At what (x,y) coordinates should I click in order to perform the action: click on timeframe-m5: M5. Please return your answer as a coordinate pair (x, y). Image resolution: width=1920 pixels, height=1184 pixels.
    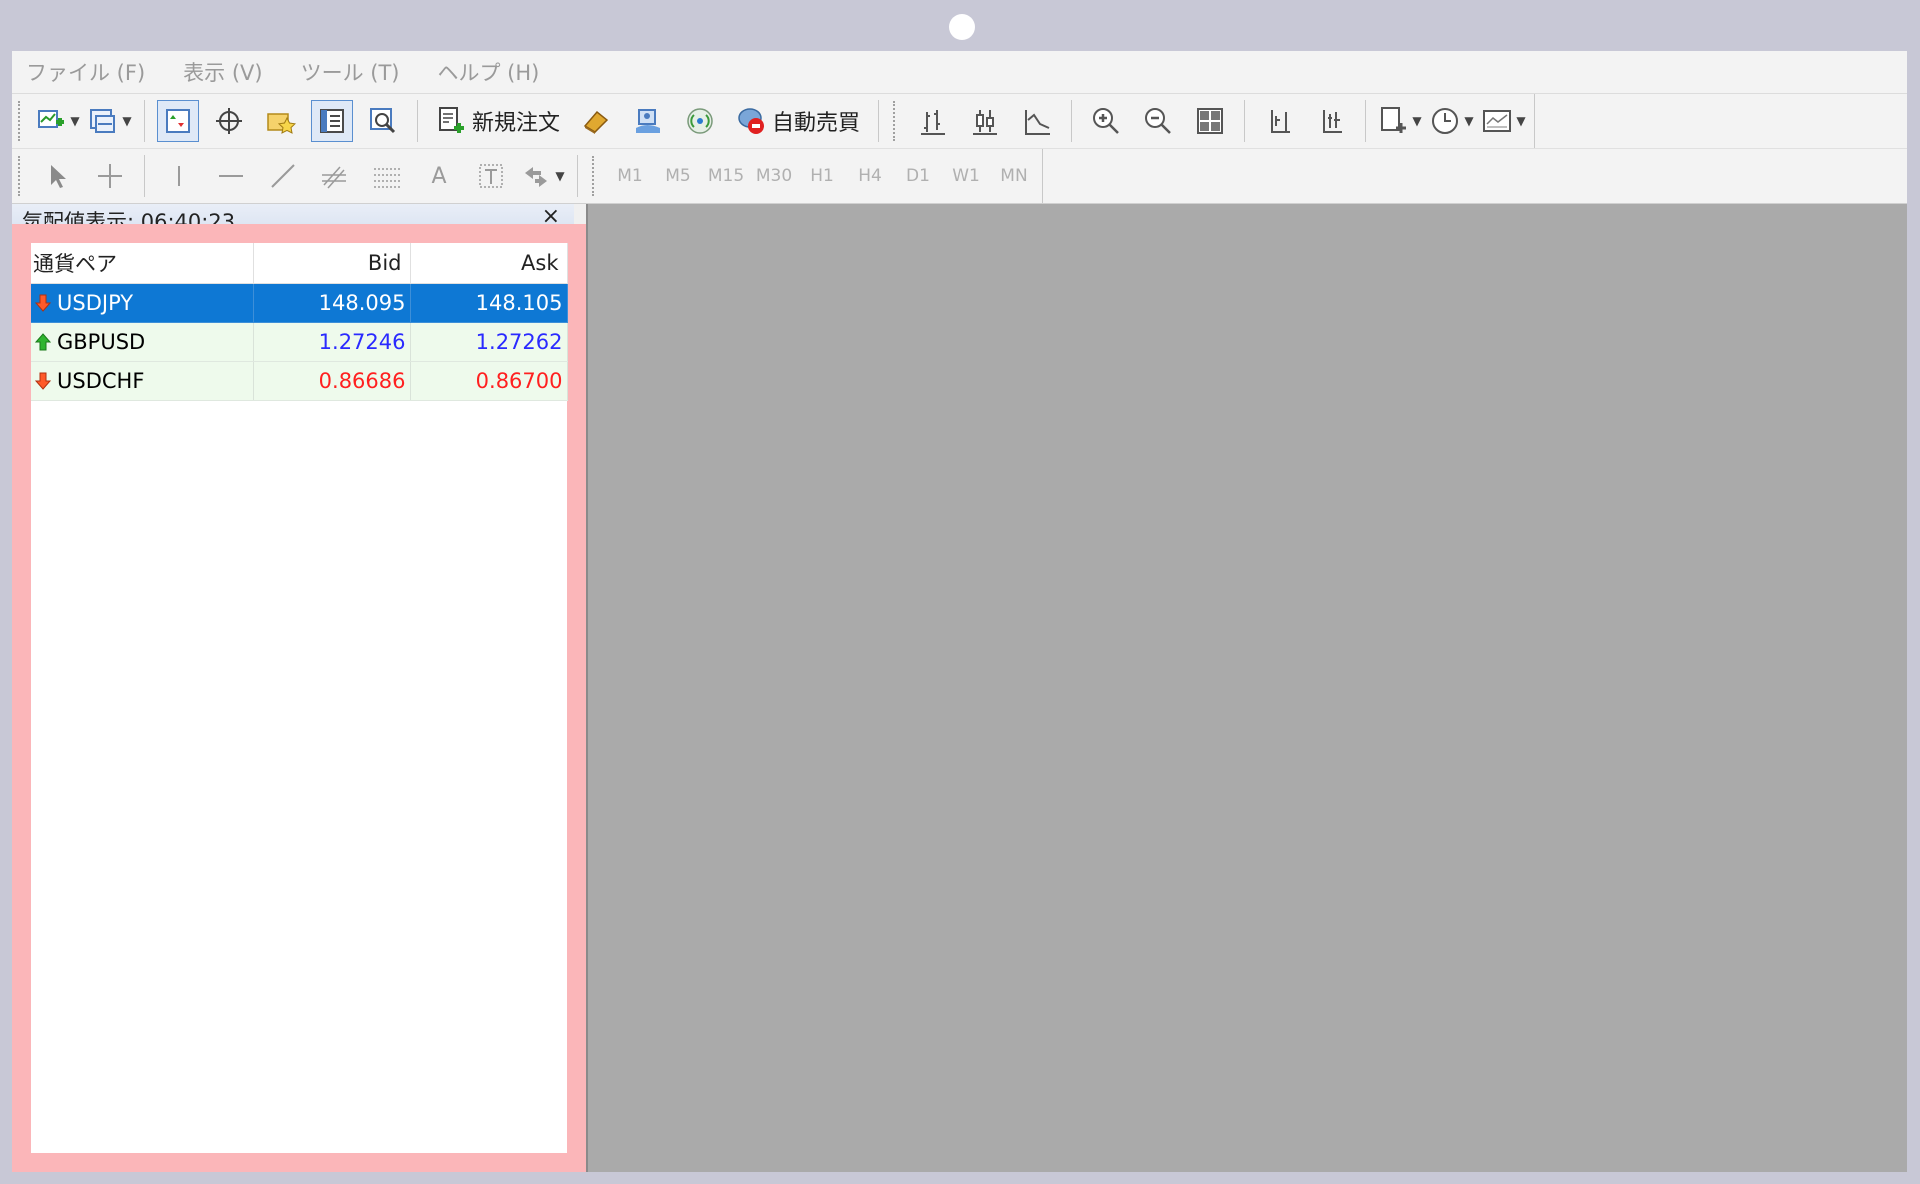
    Looking at the image, I should click on (678, 176).